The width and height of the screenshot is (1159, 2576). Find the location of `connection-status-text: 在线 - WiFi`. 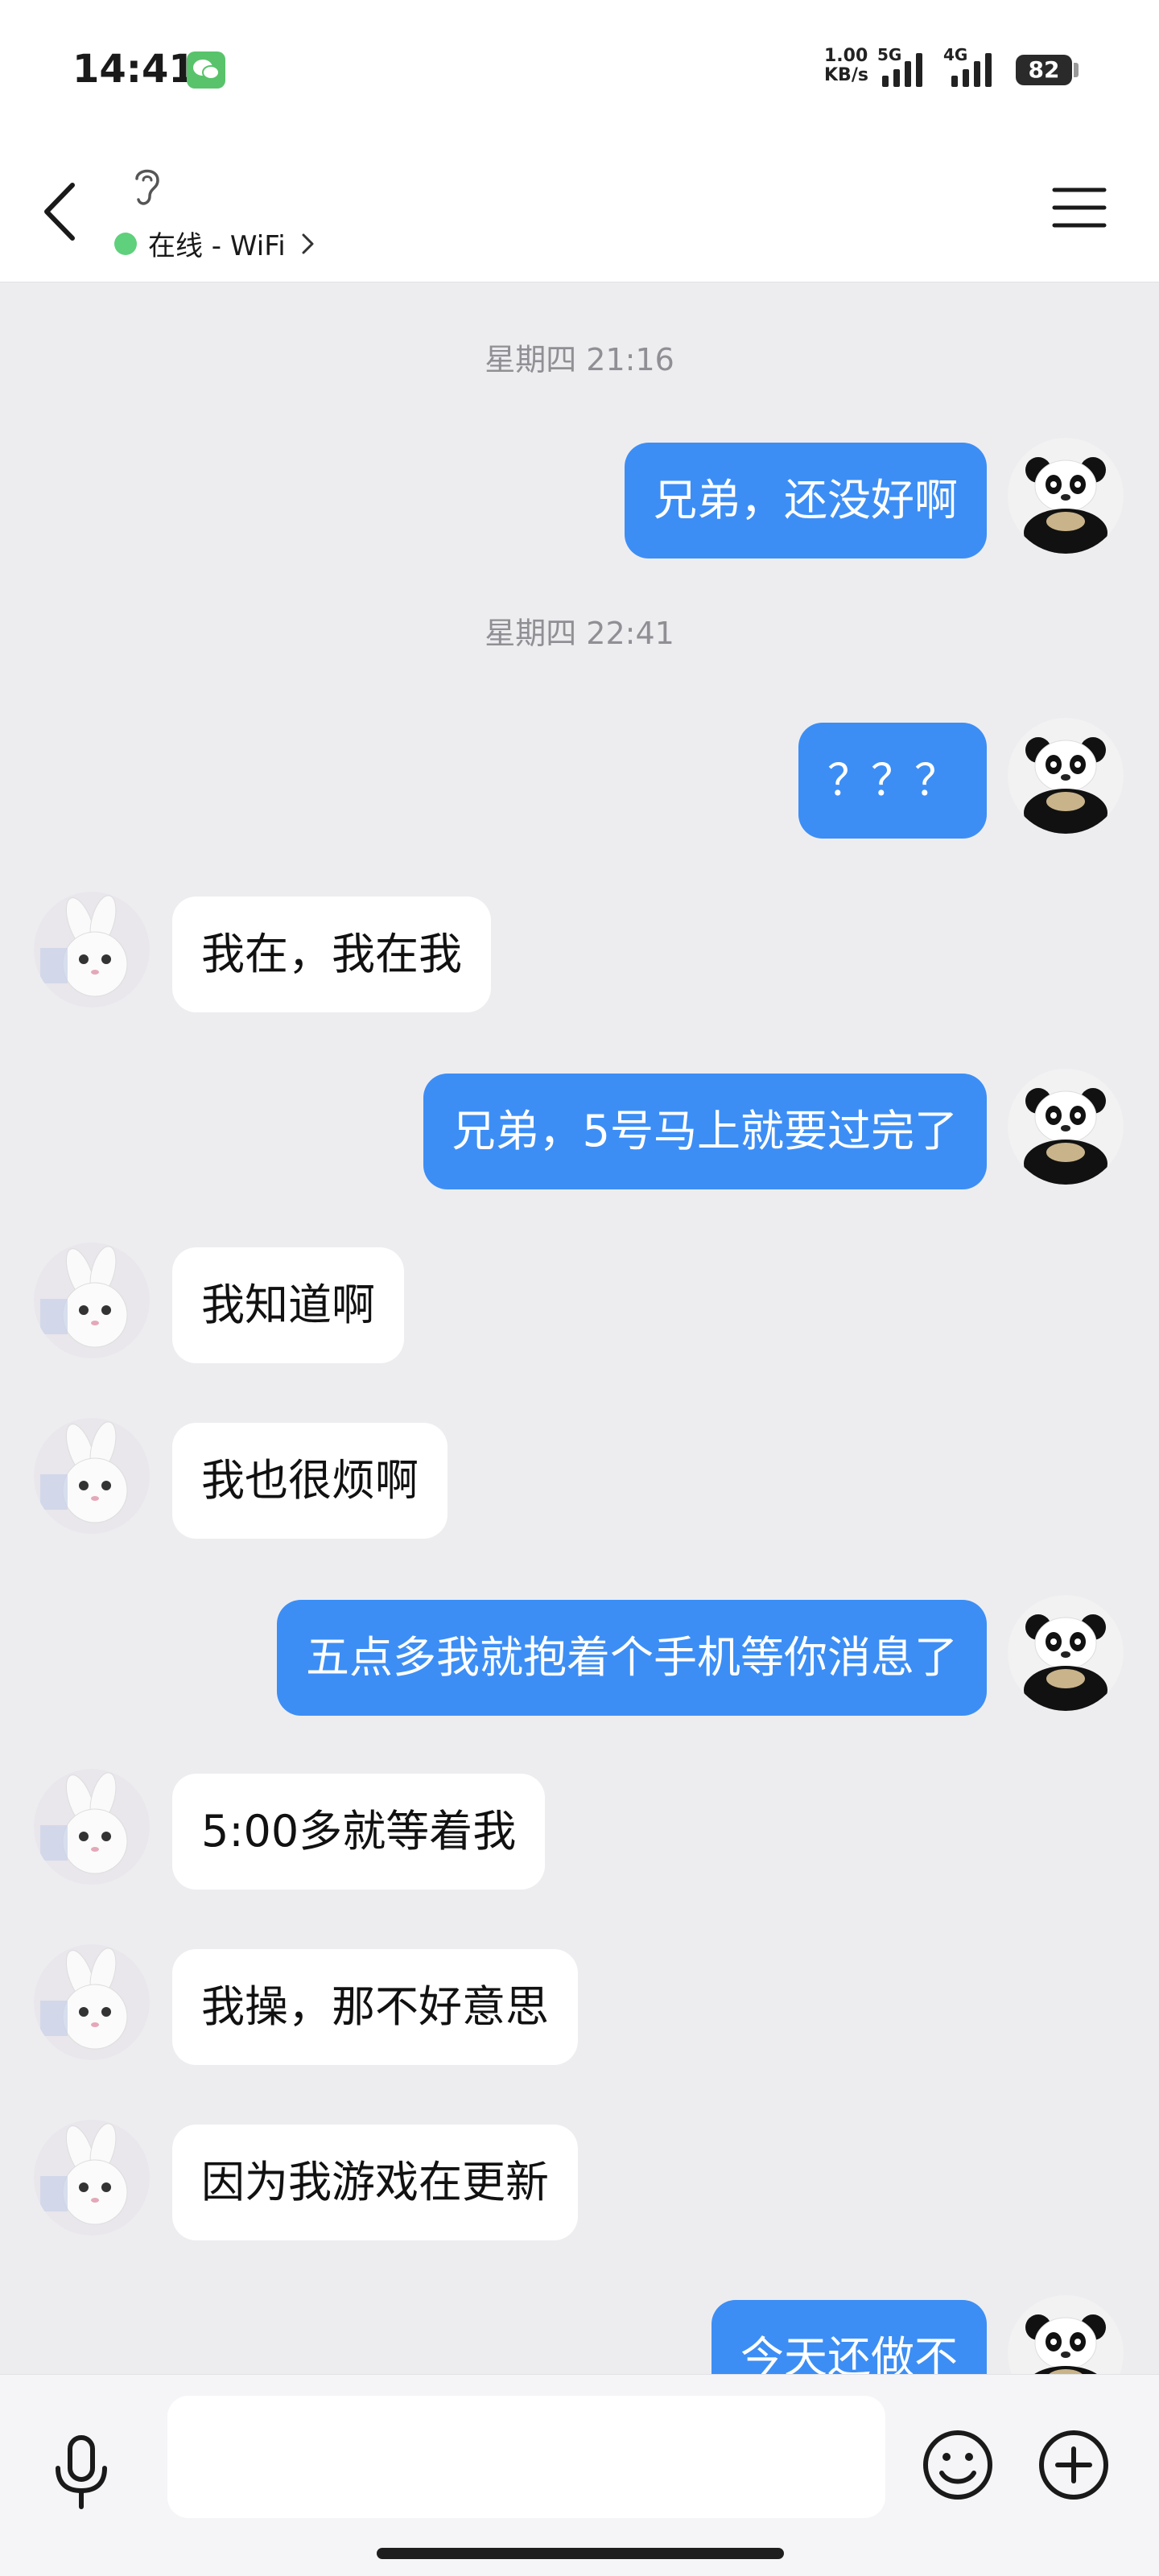

connection-status-text: 在线 - WiFi is located at coordinates (217, 246).